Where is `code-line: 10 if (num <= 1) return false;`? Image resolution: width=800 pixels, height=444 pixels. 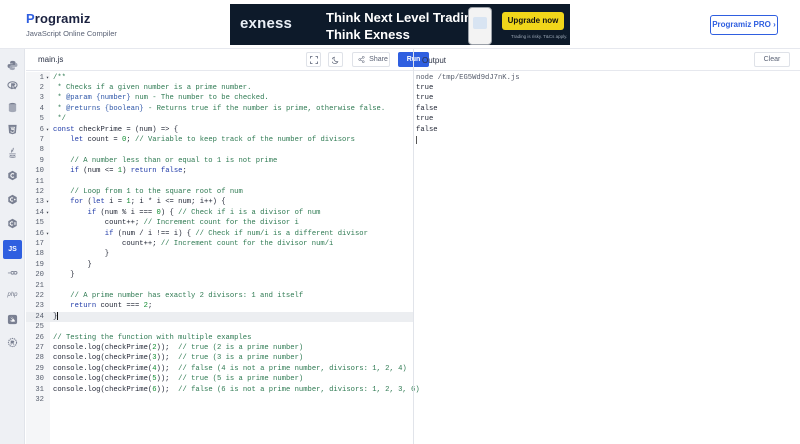
code-line: 10 if (num <= 1) return false; is located at coordinates (219, 171).